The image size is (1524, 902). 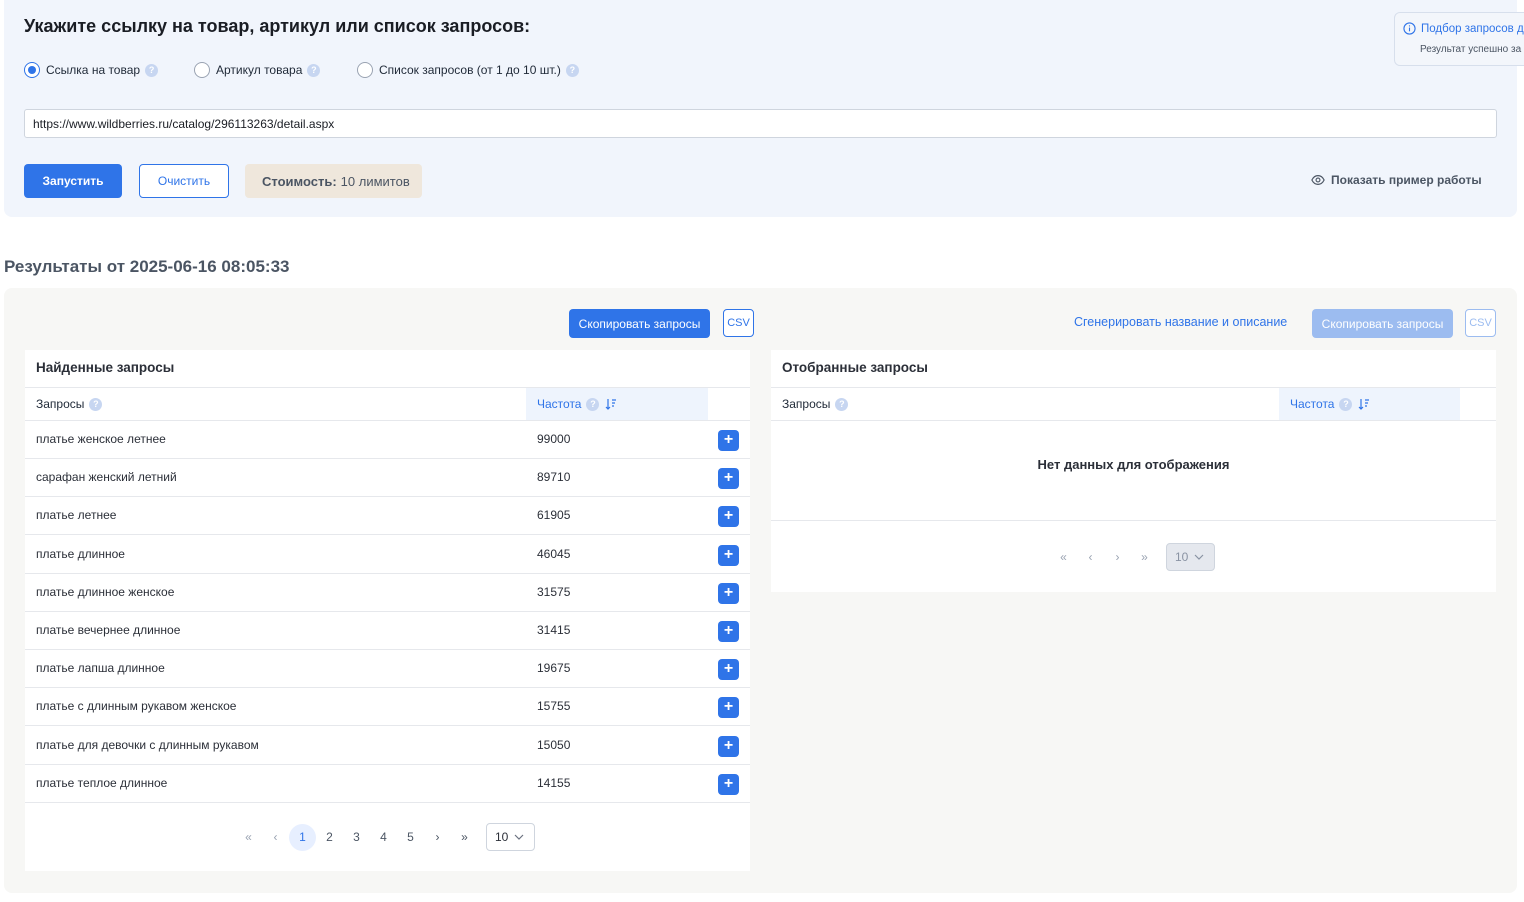 I want to click on show-example-link: Показать пример работы, so click(x=1396, y=180).